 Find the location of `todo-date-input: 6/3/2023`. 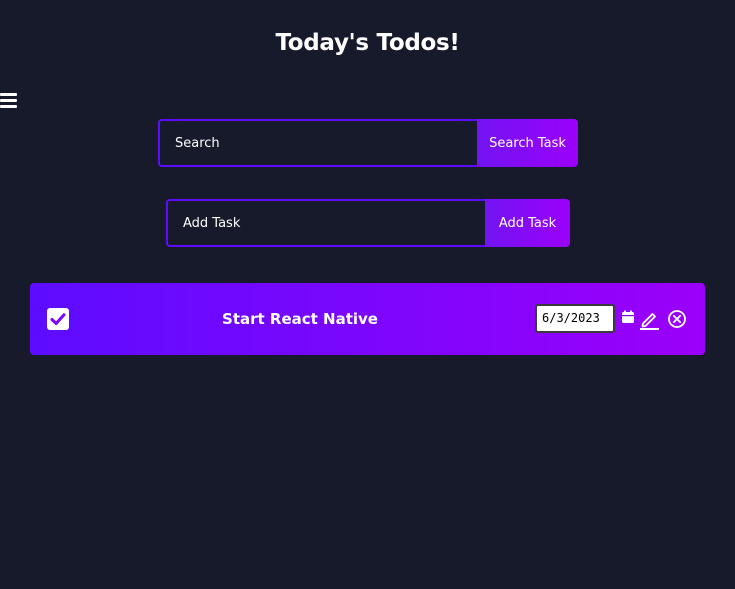

todo-date-input: 6/3/2023 is located at coordinates (575, 318).